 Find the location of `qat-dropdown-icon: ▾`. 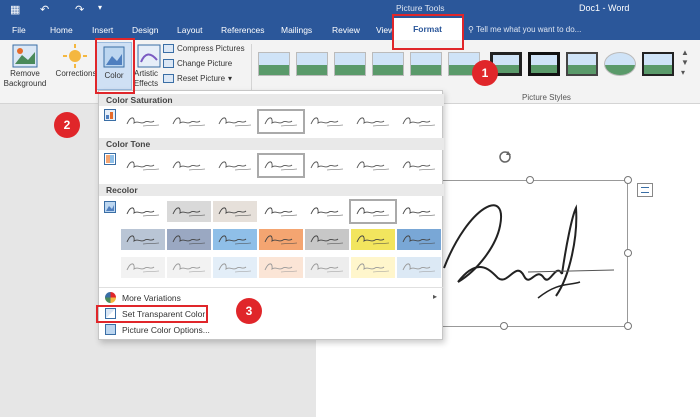

qat-dropdown-icon: ▾ is located at coordinates (100, 7).